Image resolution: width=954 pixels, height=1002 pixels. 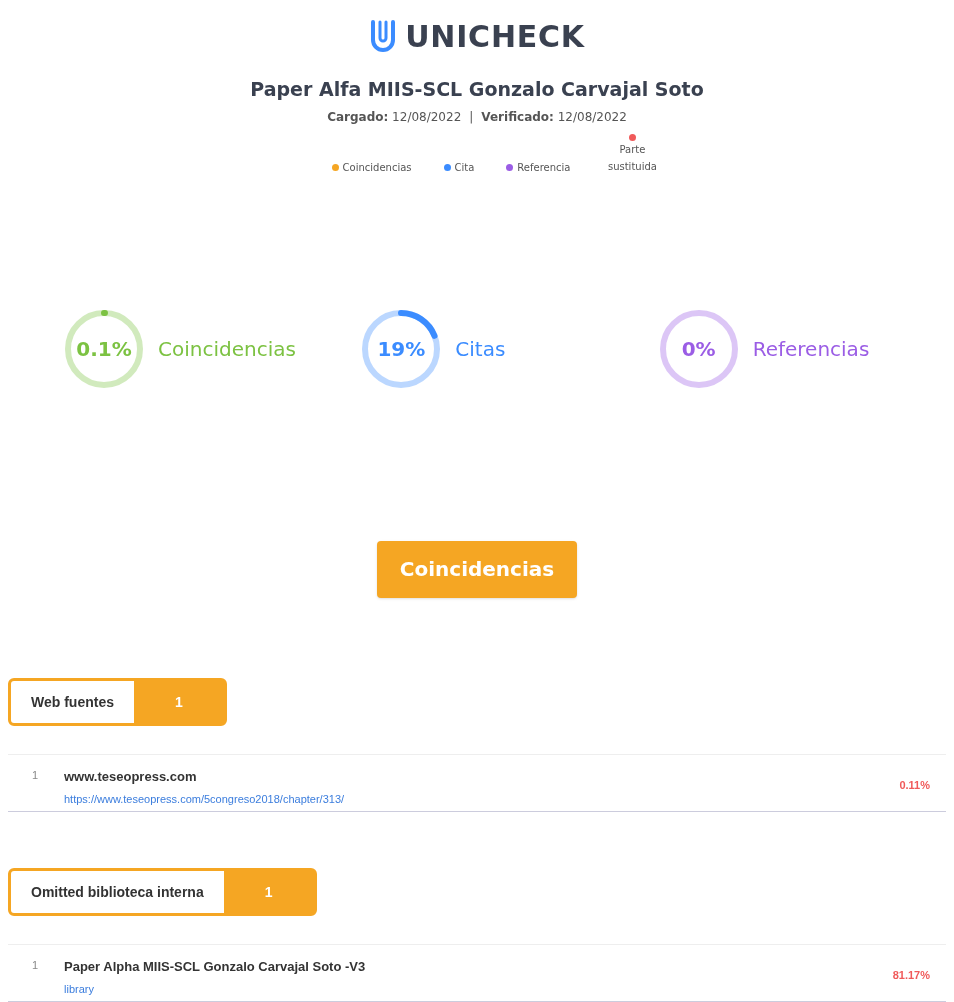 I want to click on percent-value: 0.1%, so click(x=104, y=349).